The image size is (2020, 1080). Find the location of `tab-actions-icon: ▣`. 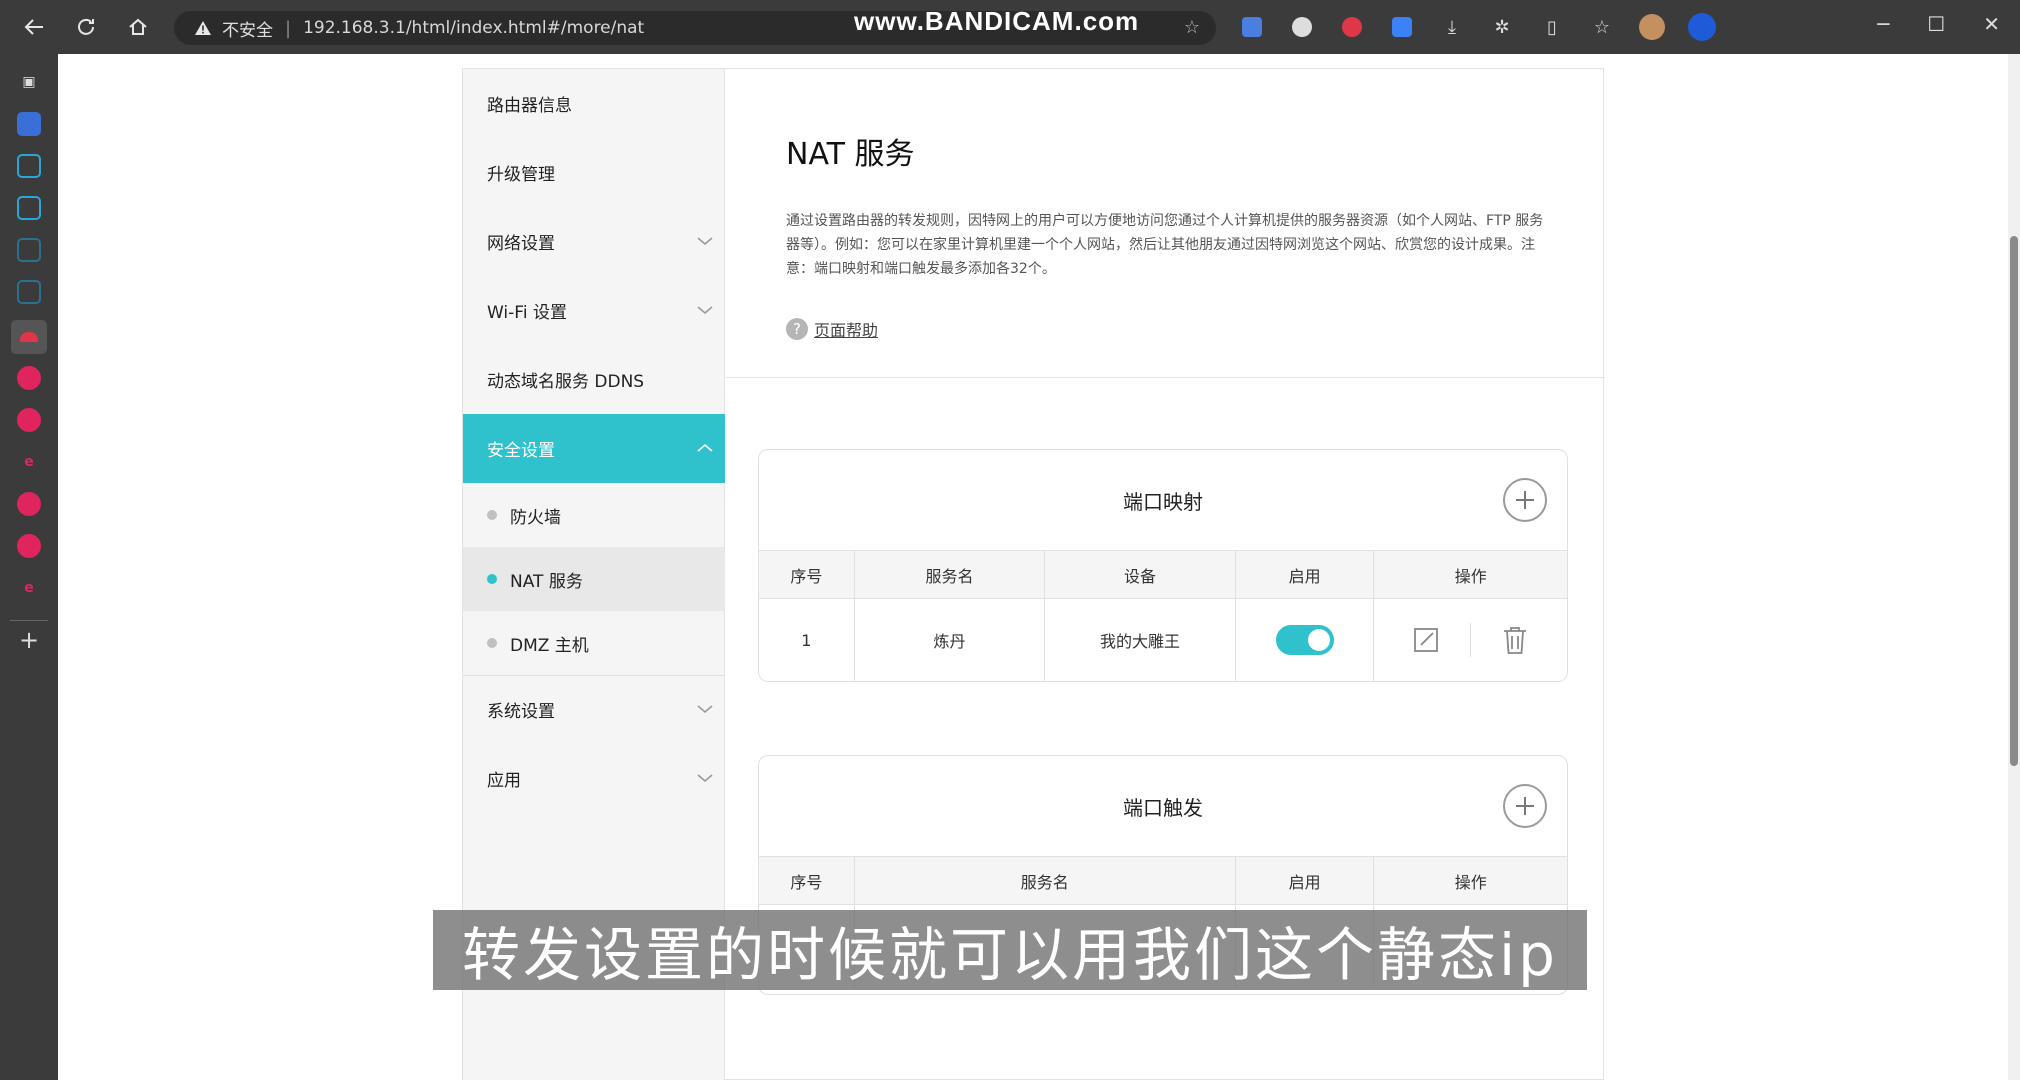

tab-actions-icon: ▣ is located at coordinates (29, 82).